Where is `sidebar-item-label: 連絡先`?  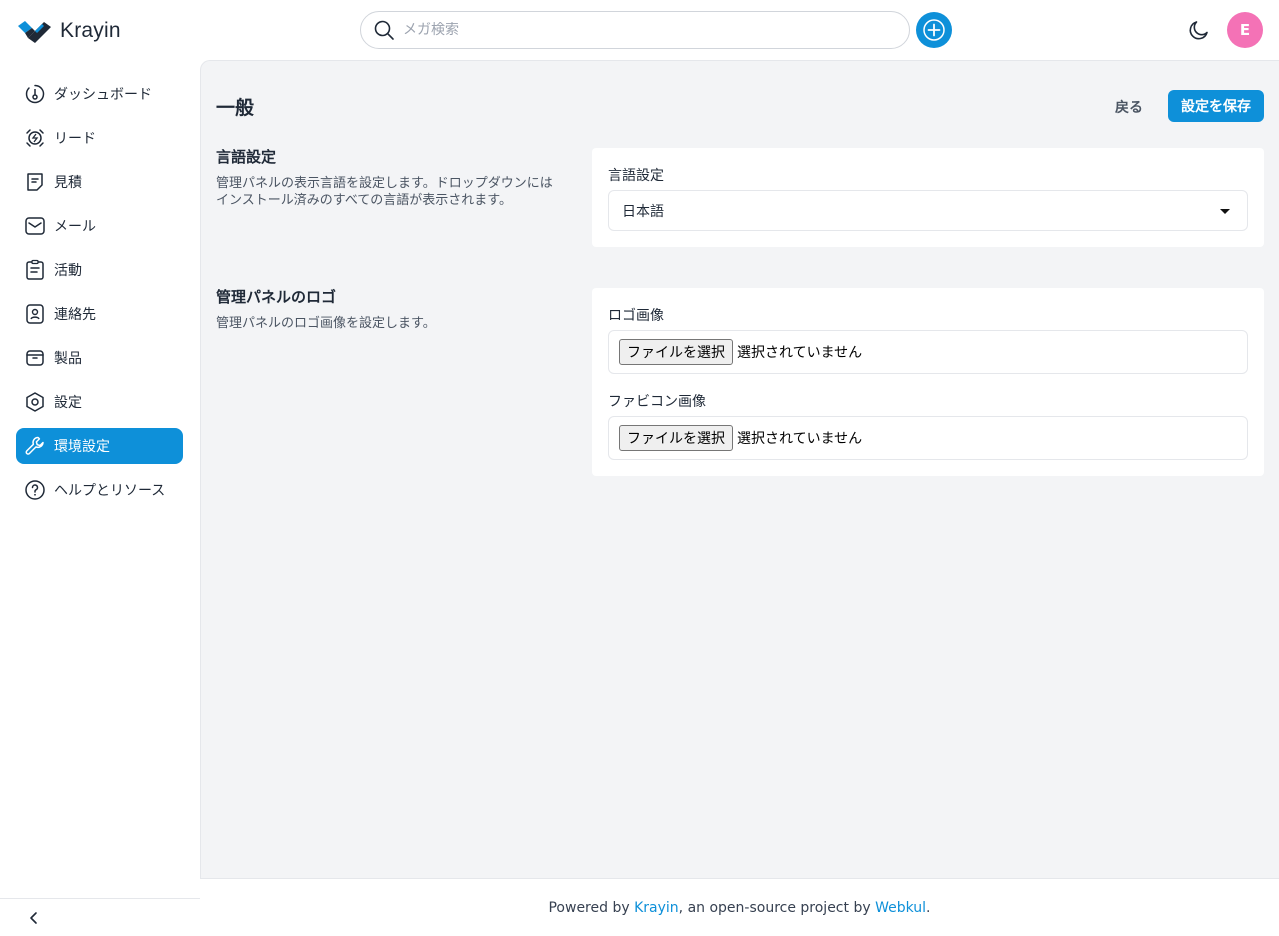 sidebar-item-label: 連絡先 is located at coordinates (75, 315).